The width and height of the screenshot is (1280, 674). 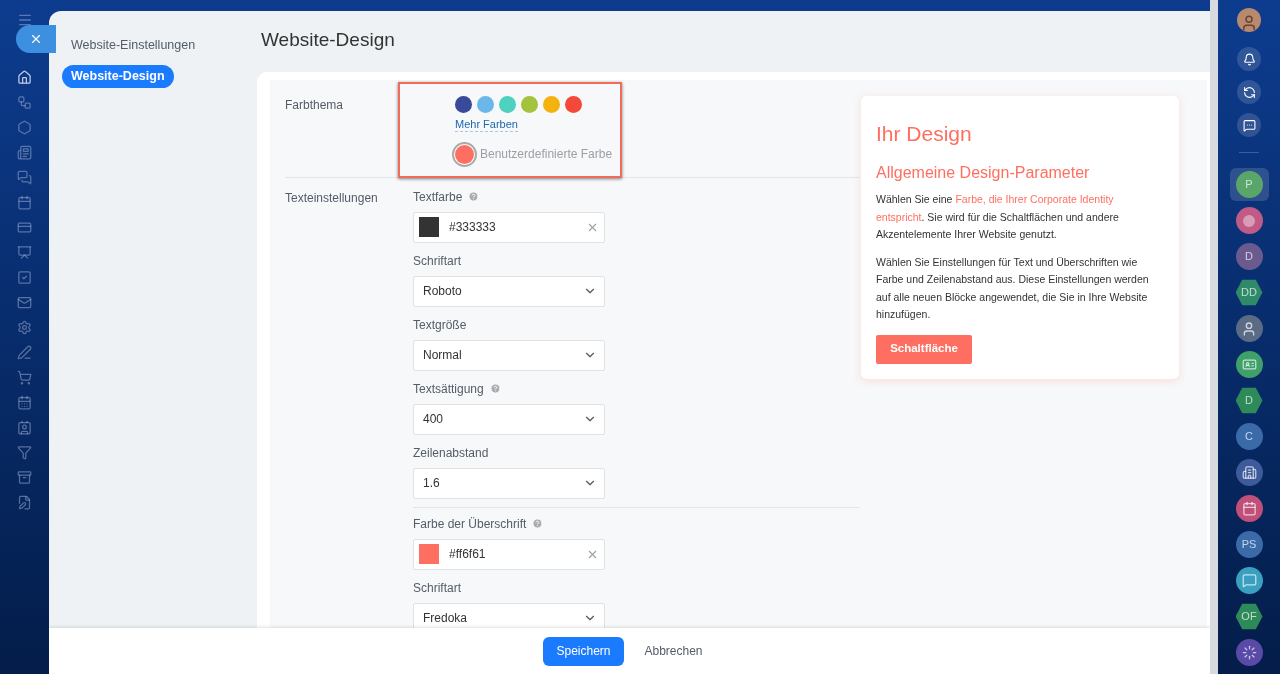 What do you see at coordinates (983, 173) in the screenshot?
I see `preview-subtitle: Allgemeine Design-Parameter` at bounding box center [983, 173].